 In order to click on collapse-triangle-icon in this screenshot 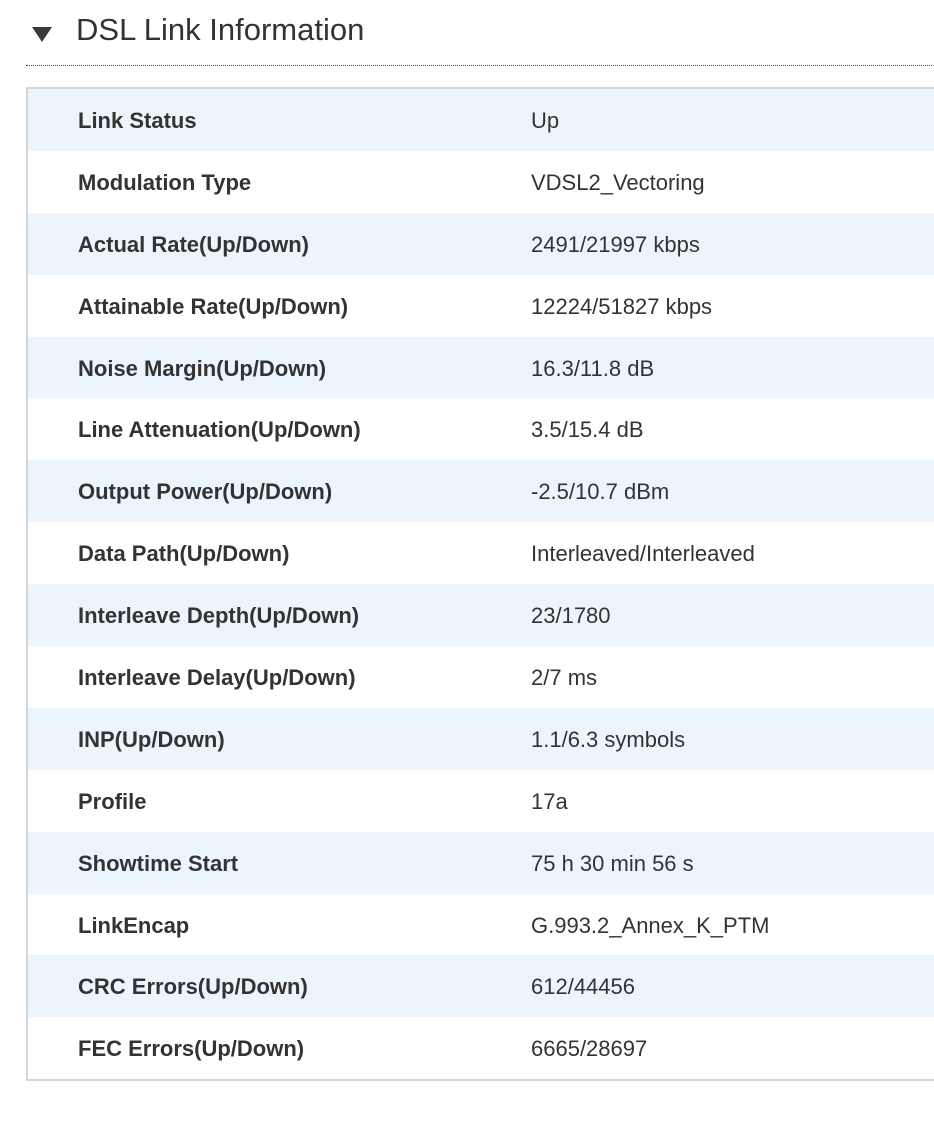, I will do `click(42, 34)`.